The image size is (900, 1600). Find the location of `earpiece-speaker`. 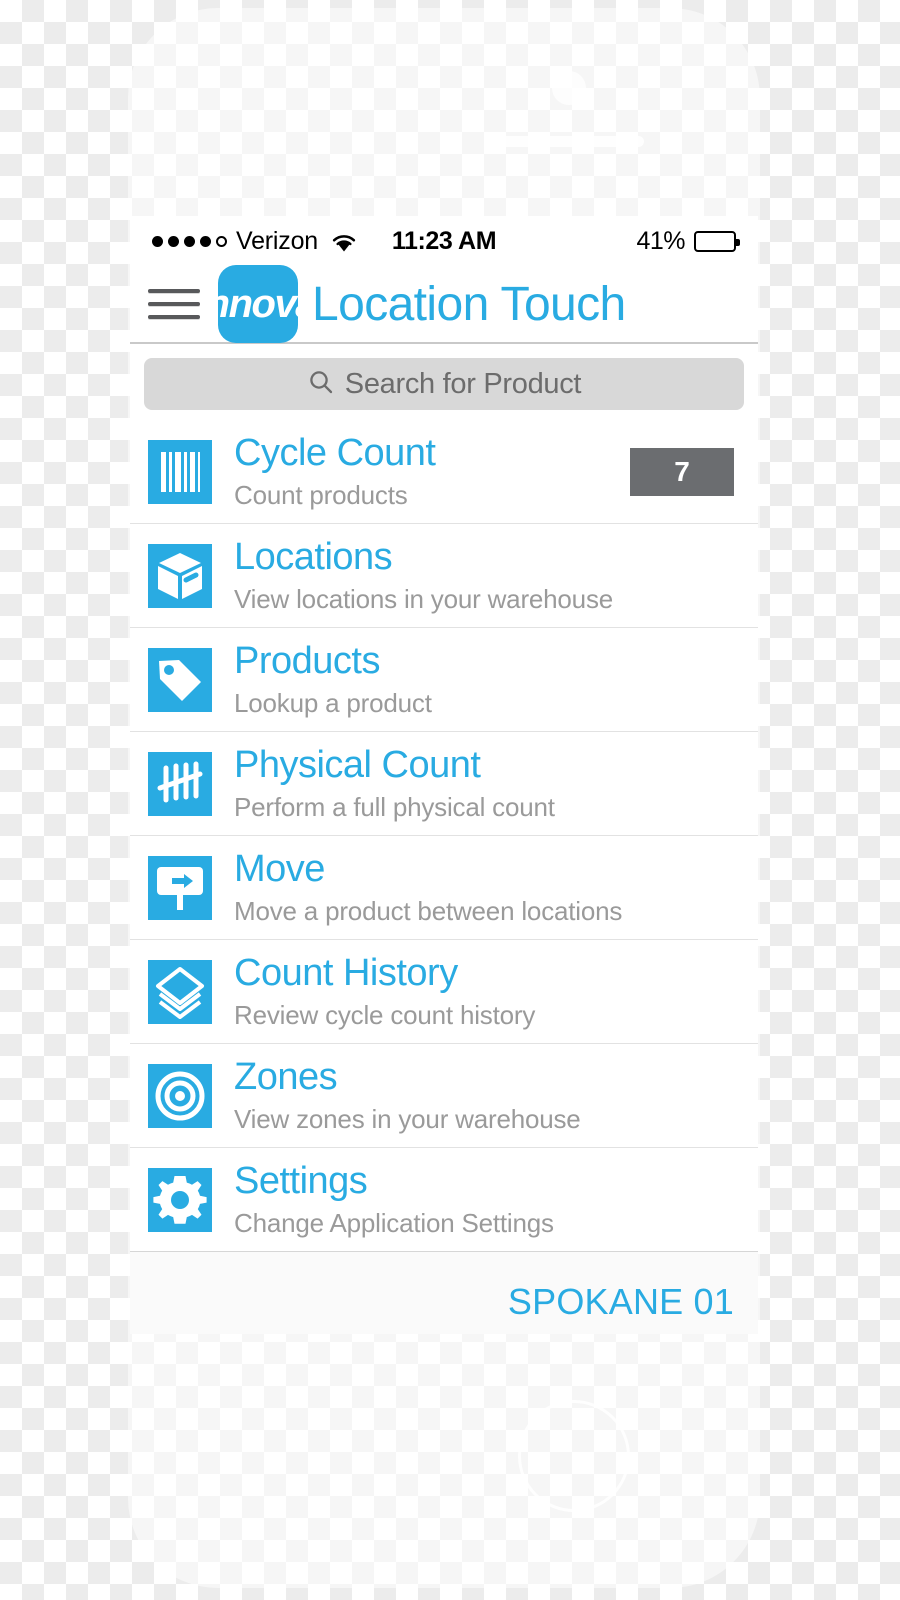

earpiece-speaker is located at coordinates (572, 141).